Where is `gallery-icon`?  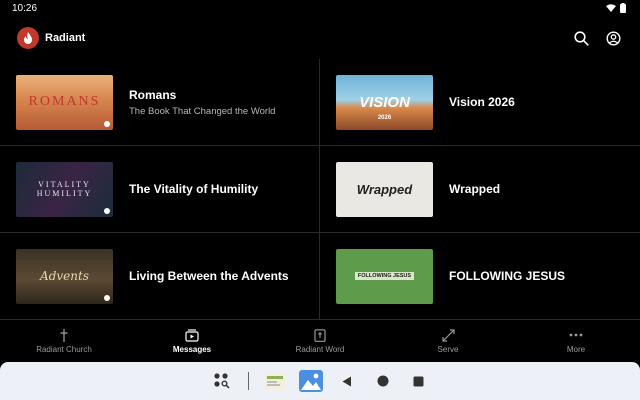 gallery-icon is located at coordinates (310, 381).